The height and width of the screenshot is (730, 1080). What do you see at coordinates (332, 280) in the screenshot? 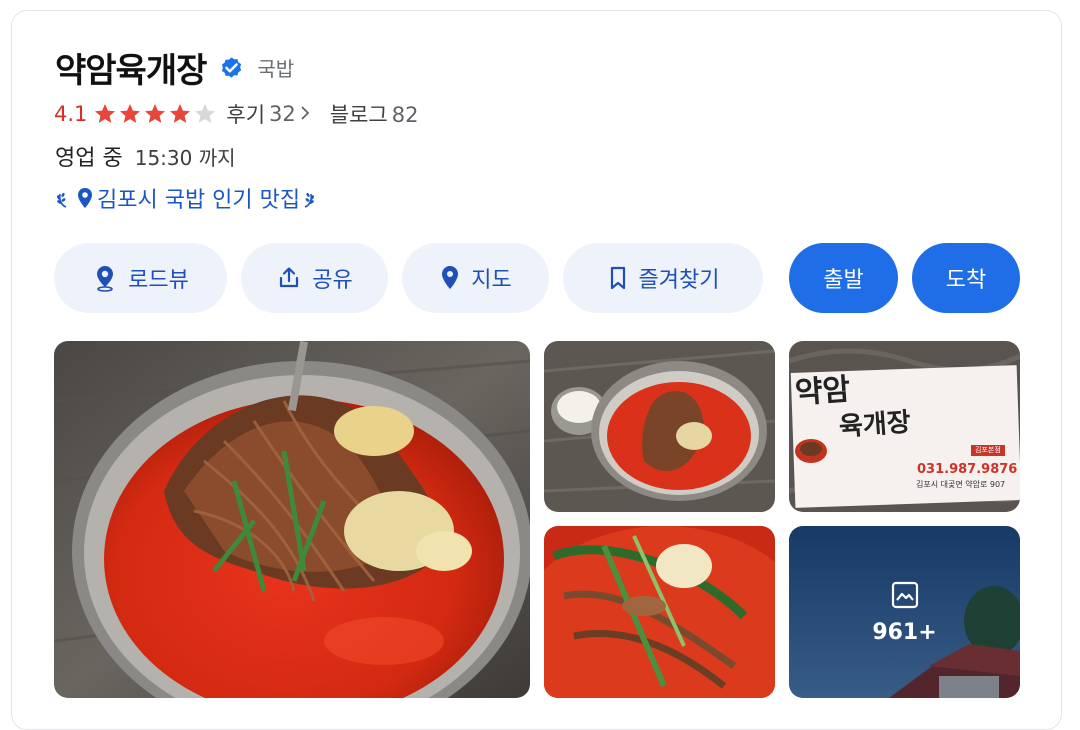
I see `share-label: 공유` at bounding box center [332, 280].